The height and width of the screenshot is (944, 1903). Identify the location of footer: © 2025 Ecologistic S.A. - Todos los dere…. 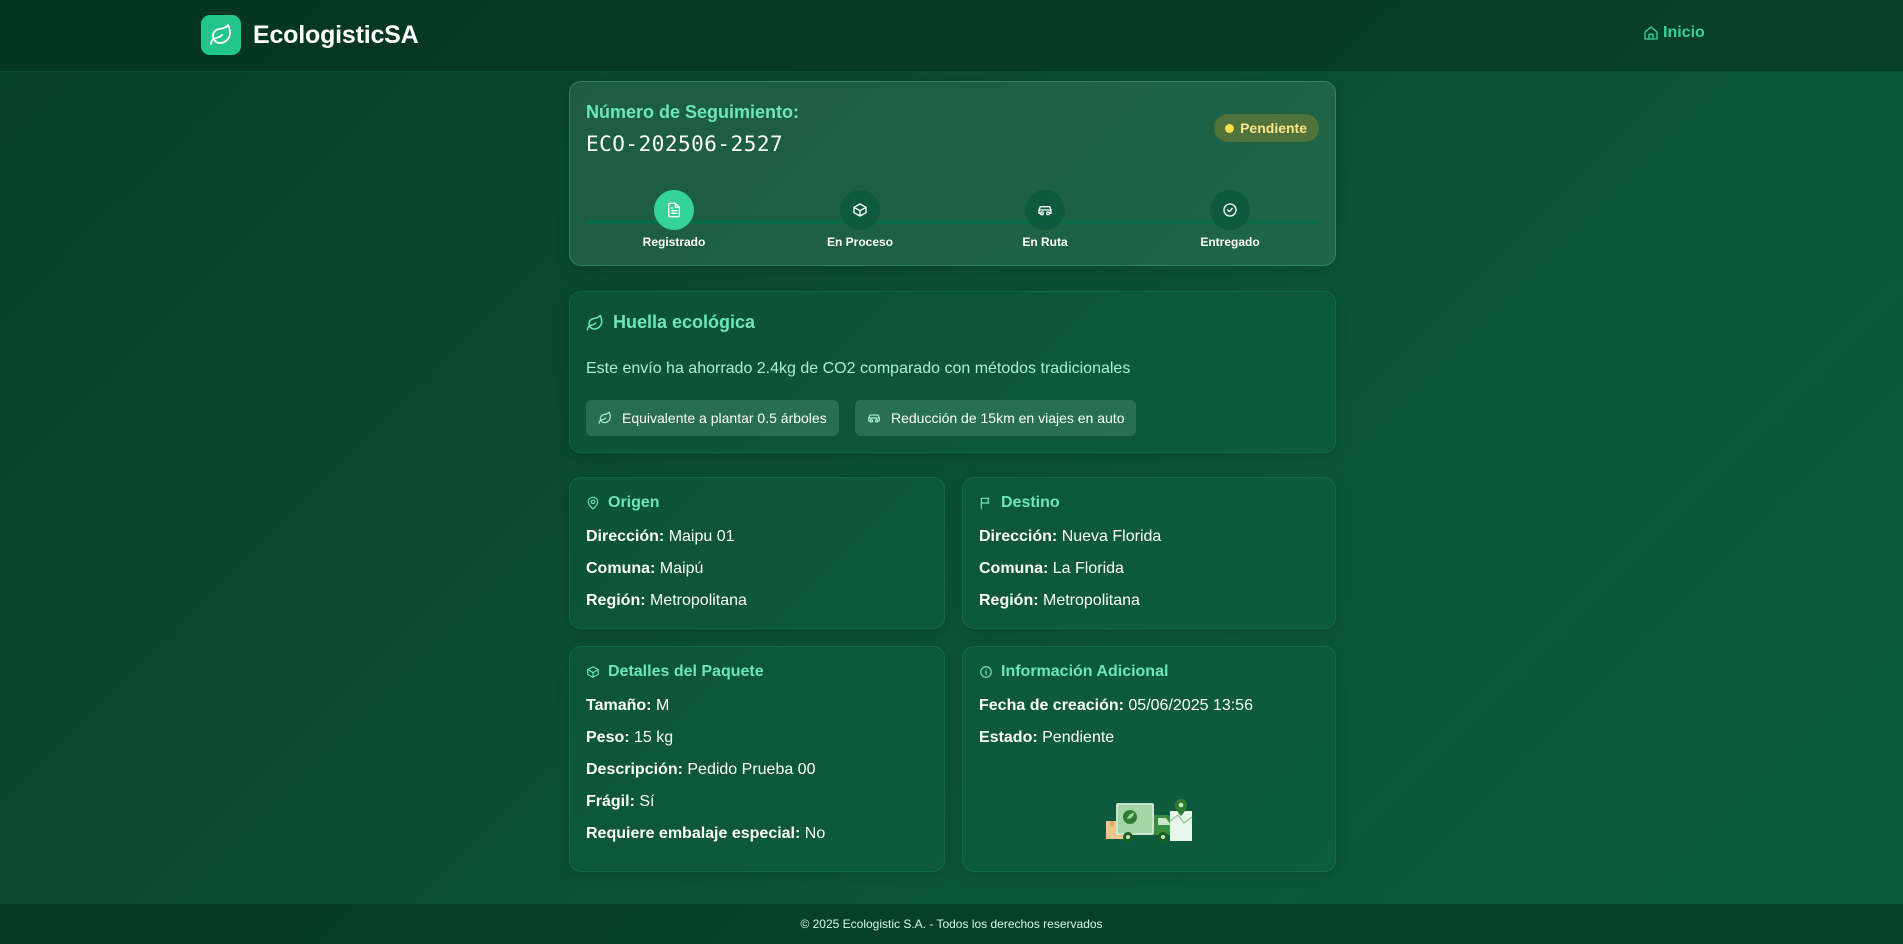
(951, 924).